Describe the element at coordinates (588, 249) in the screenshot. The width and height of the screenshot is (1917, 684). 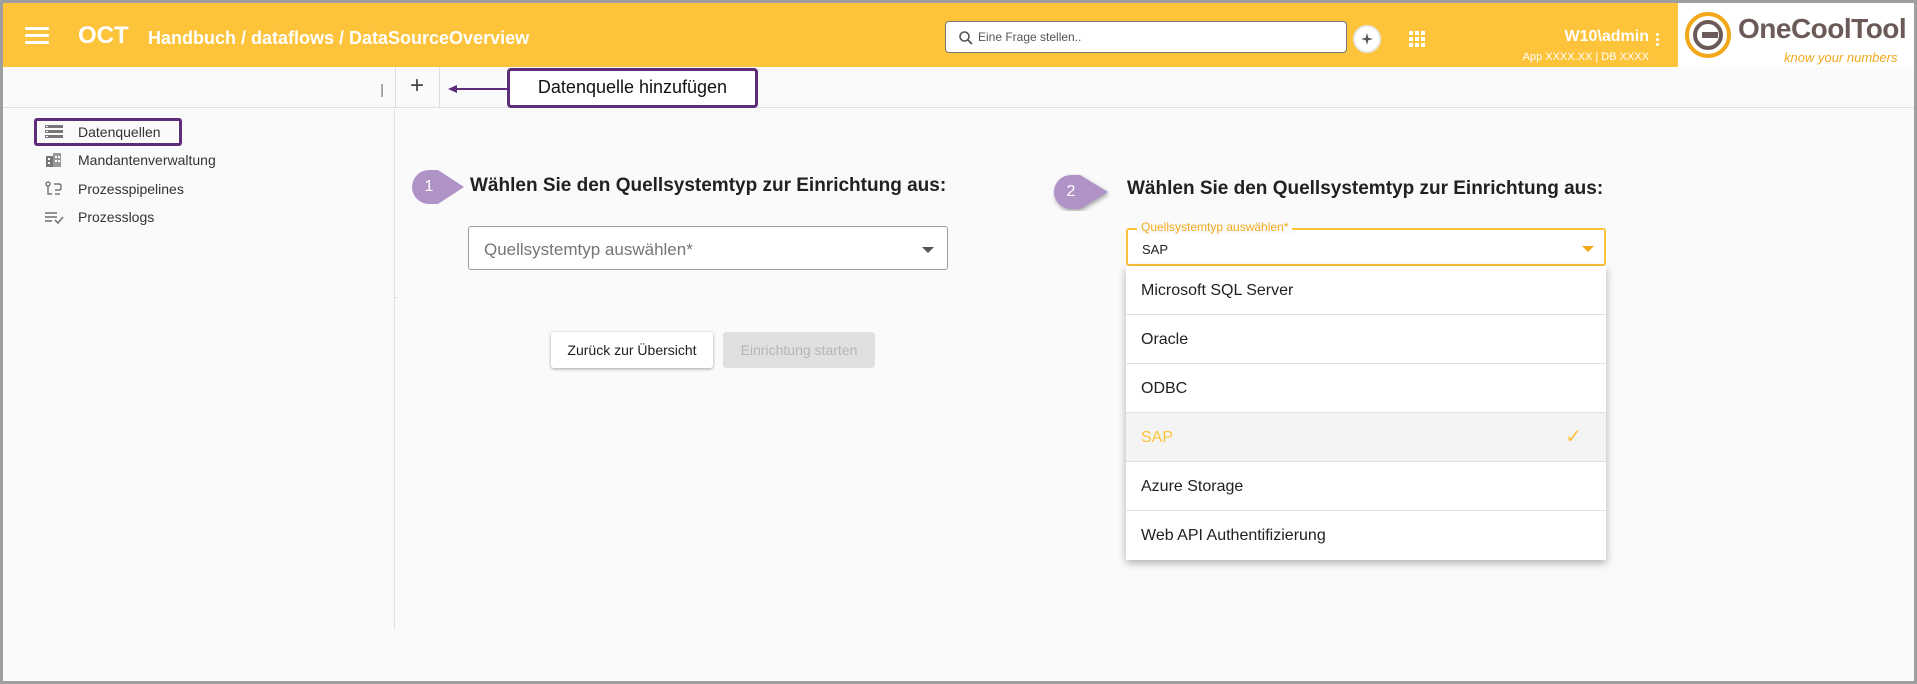
I see `select-placeholder: Quellsystemtyp auswählen*` at that location.